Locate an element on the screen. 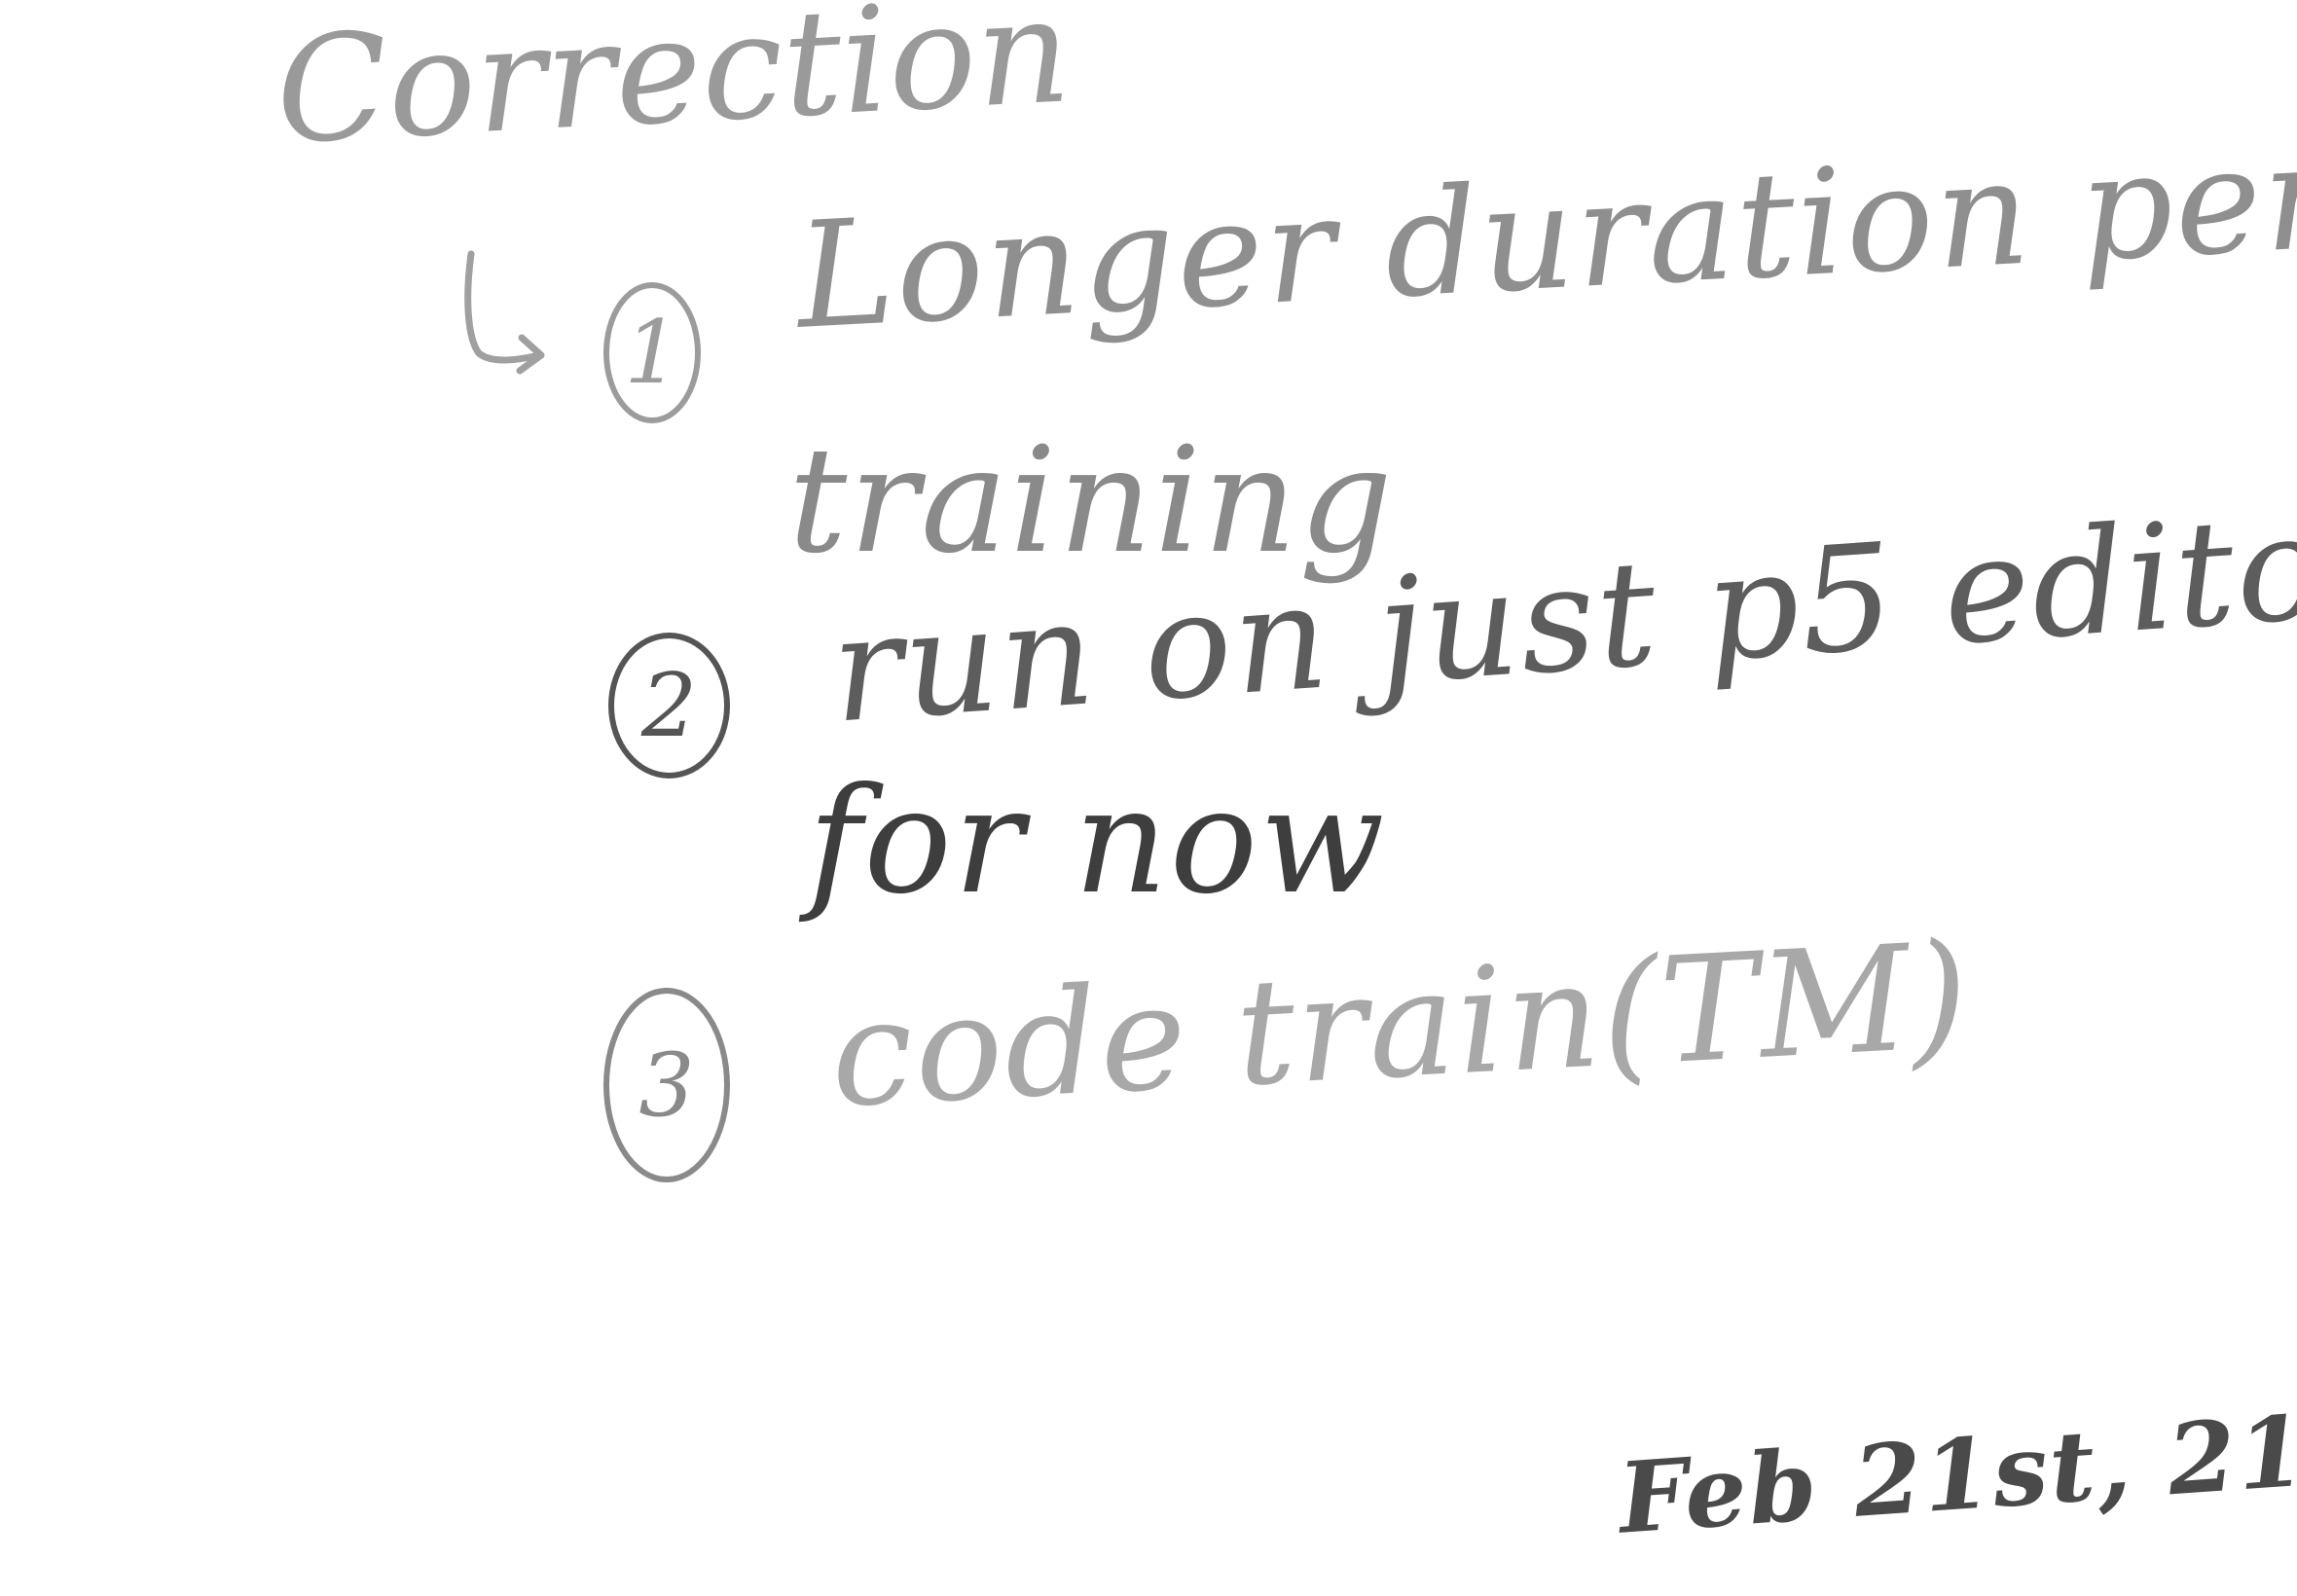 The image size is (2297, 1596). item-number-badge: 3 is located at coordinates (666, 1085).